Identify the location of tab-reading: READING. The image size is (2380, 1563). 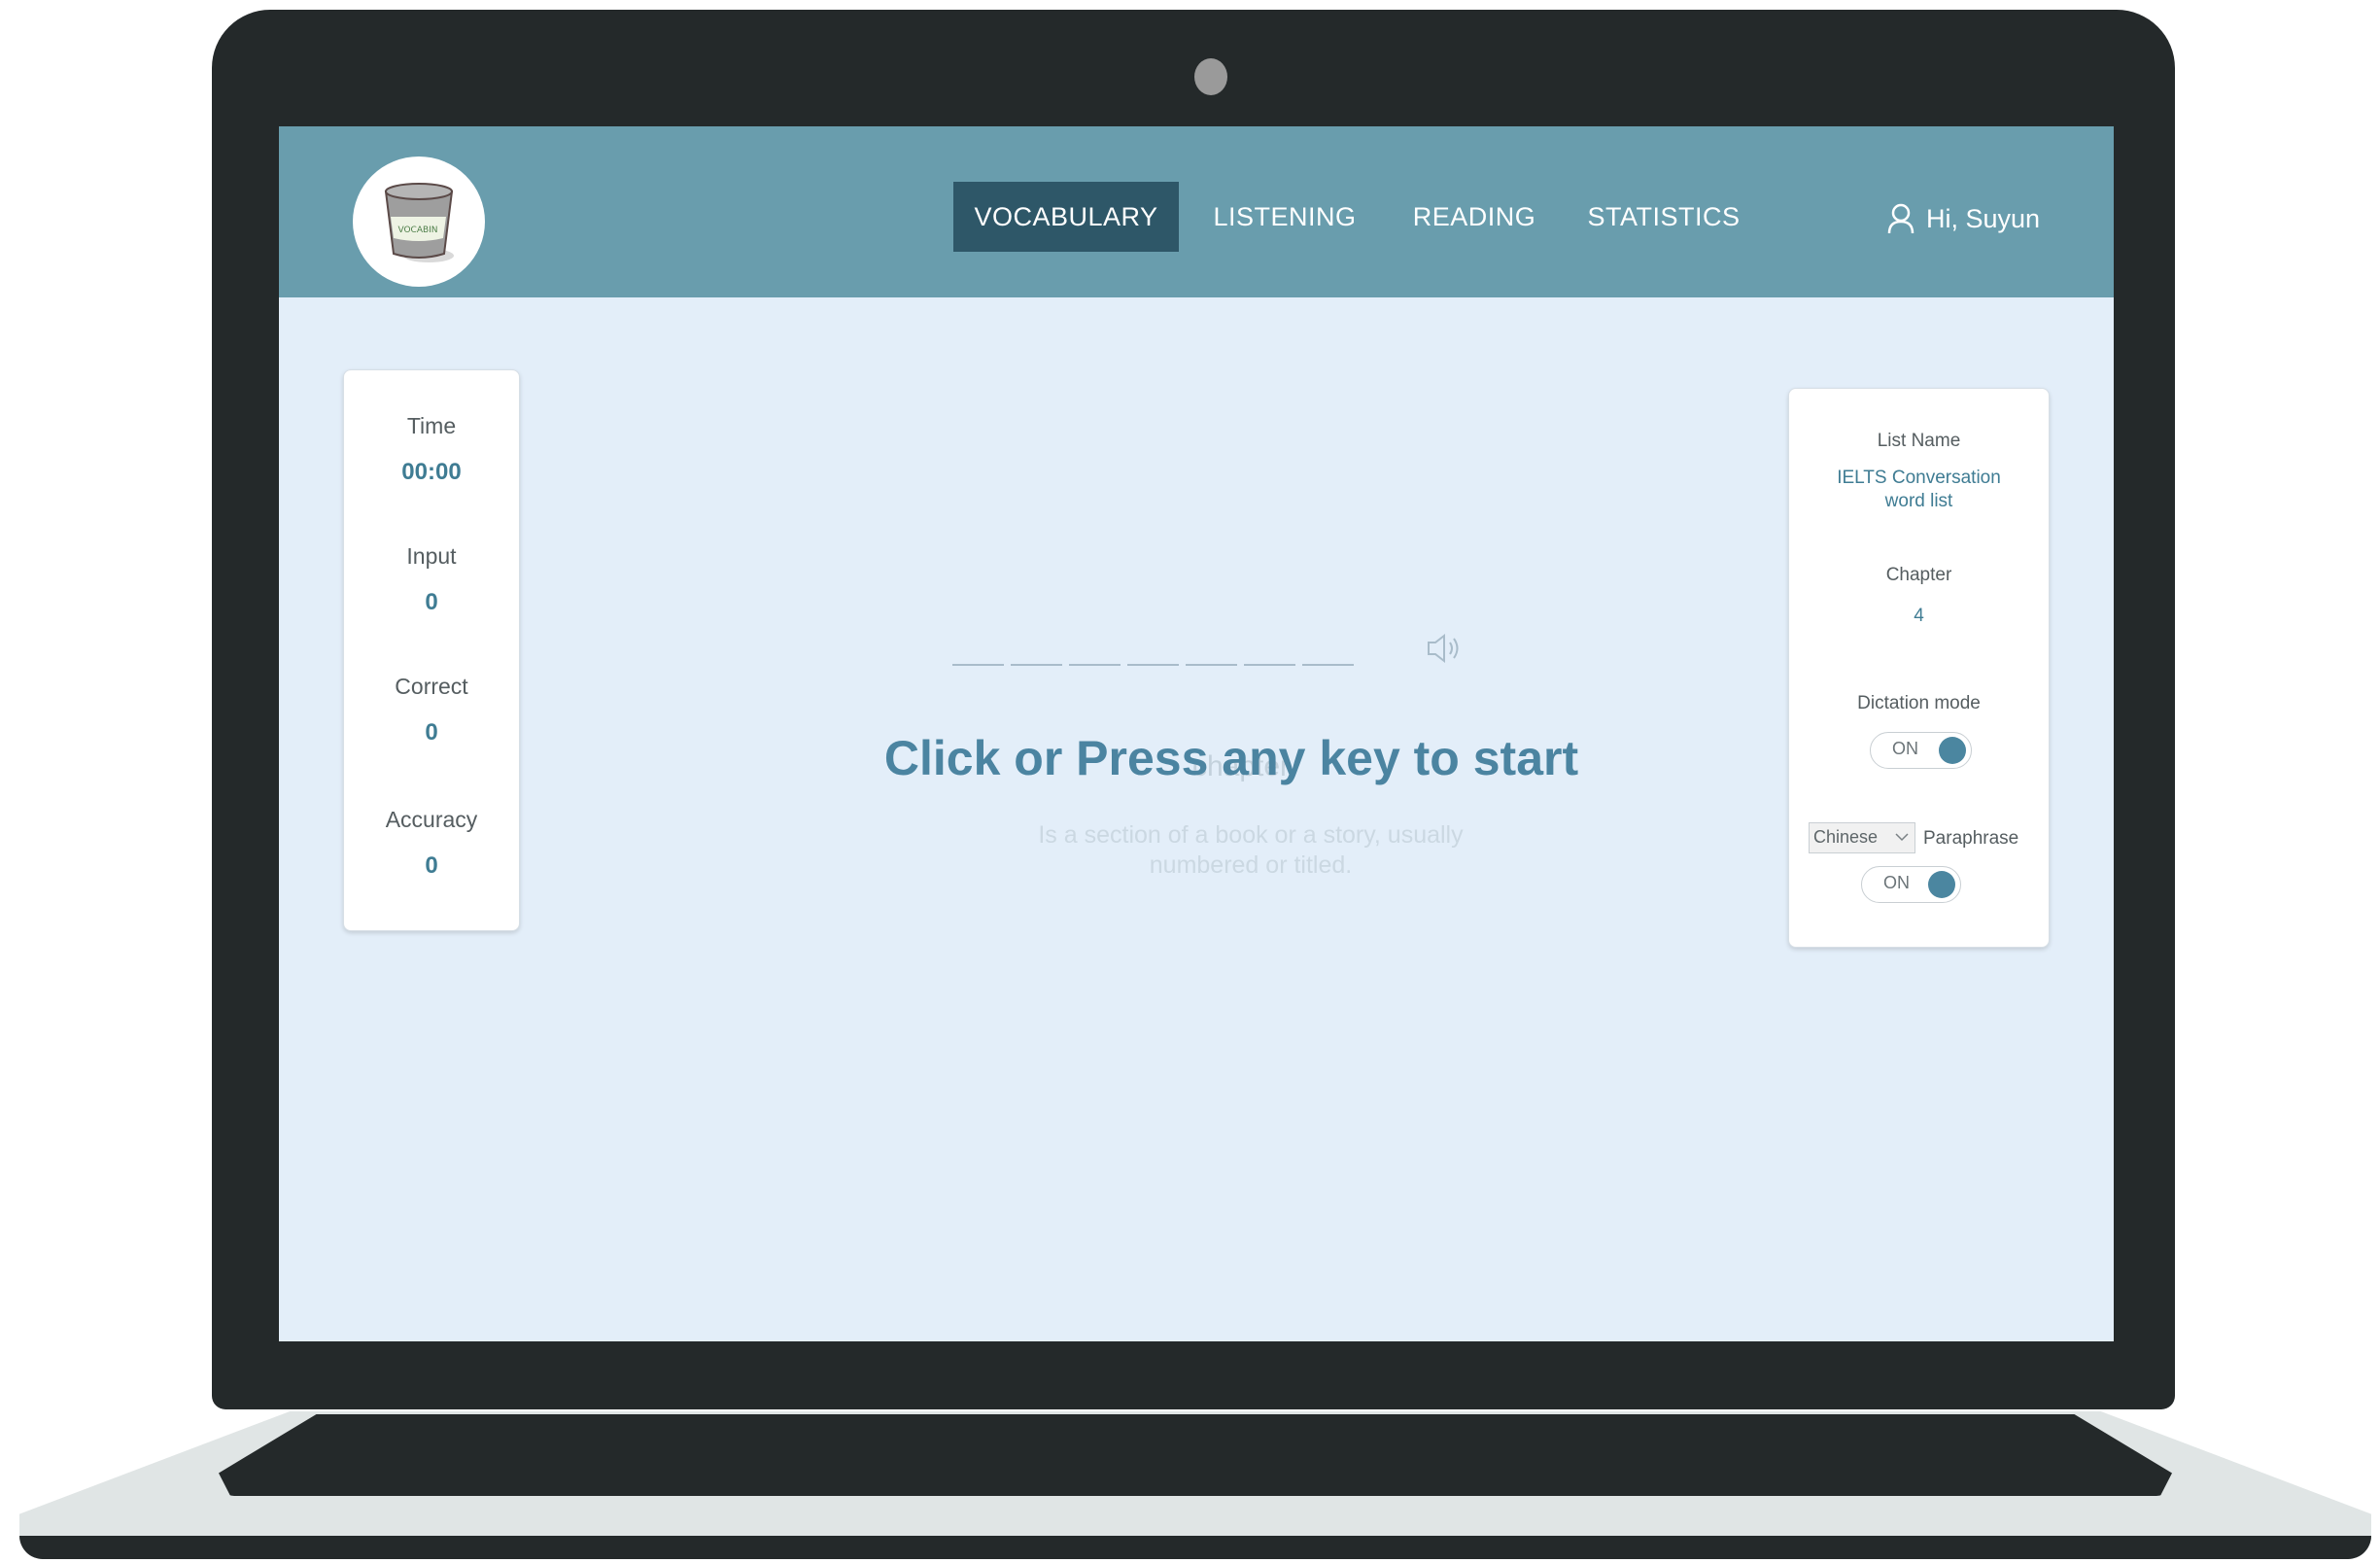
(1474, 217).